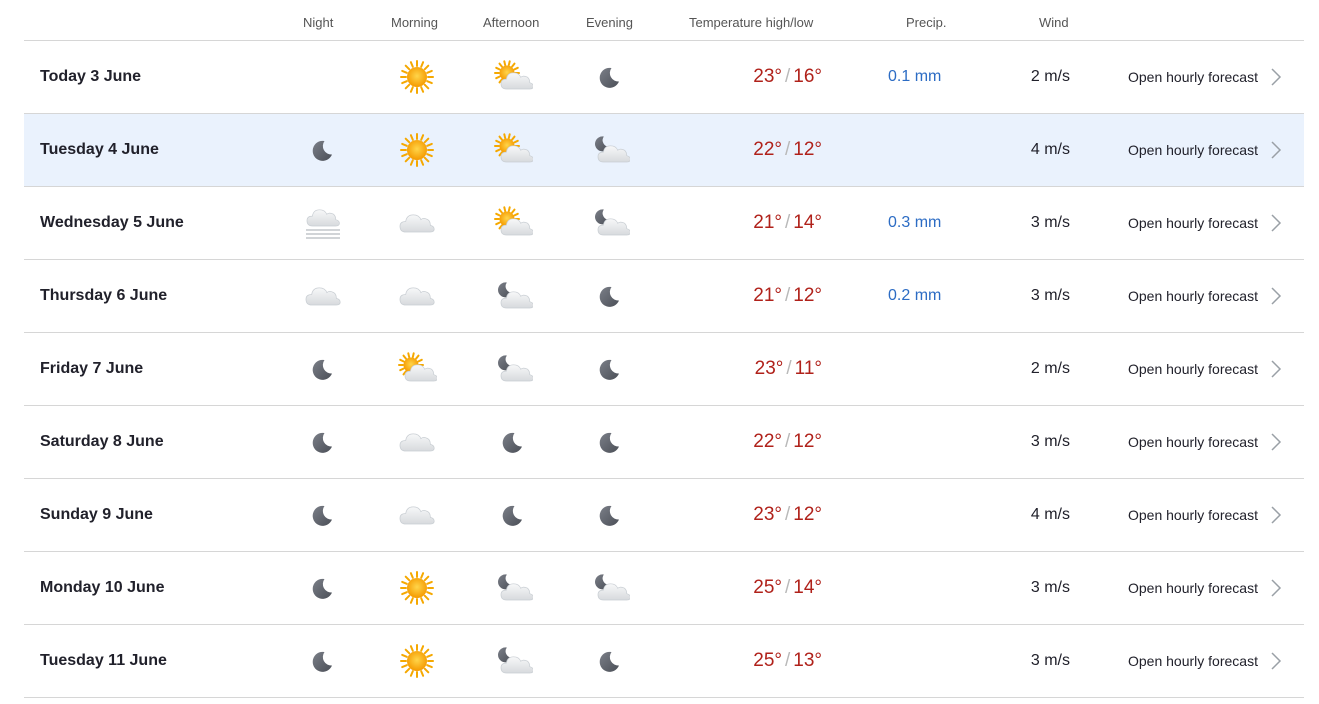 The image size is (1319, 704). What do you see at coordinates (1050, 368) in the screenshot?
I see `wind-value: 2 m/s` at bounding box center [1050, 368].